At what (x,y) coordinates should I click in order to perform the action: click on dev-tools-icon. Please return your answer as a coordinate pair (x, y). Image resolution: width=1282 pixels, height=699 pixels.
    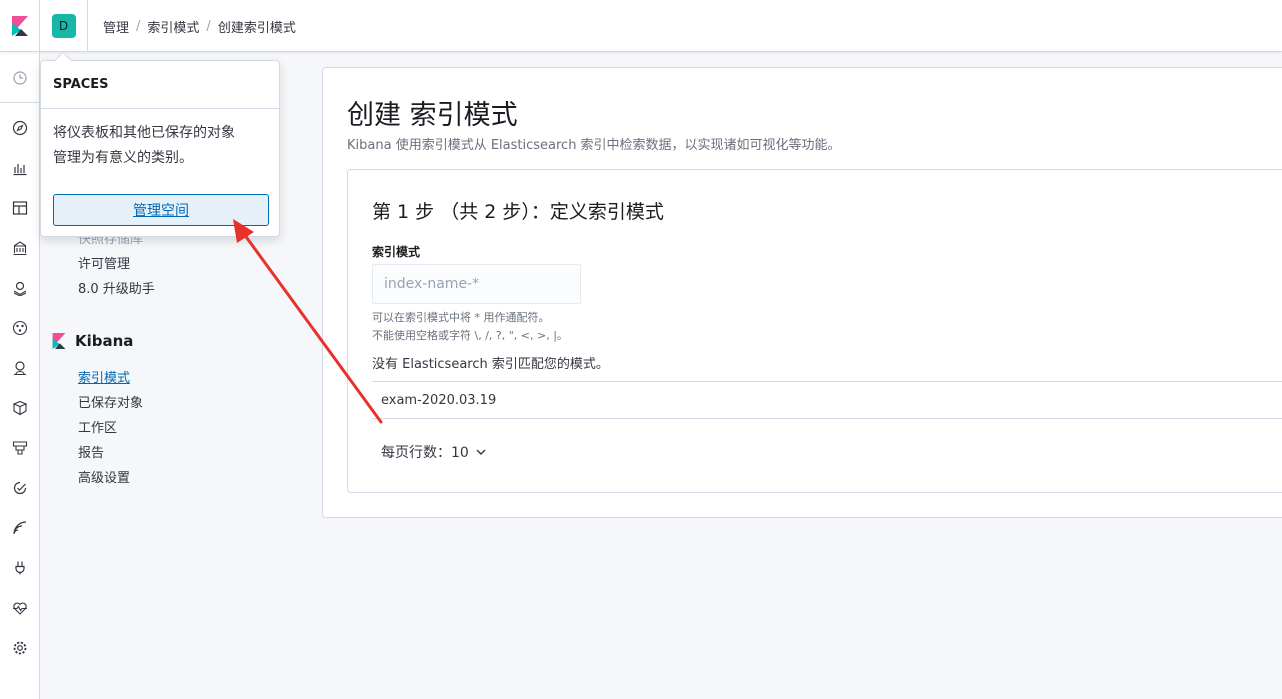
    Looking at the image, I should click on (20, 568).